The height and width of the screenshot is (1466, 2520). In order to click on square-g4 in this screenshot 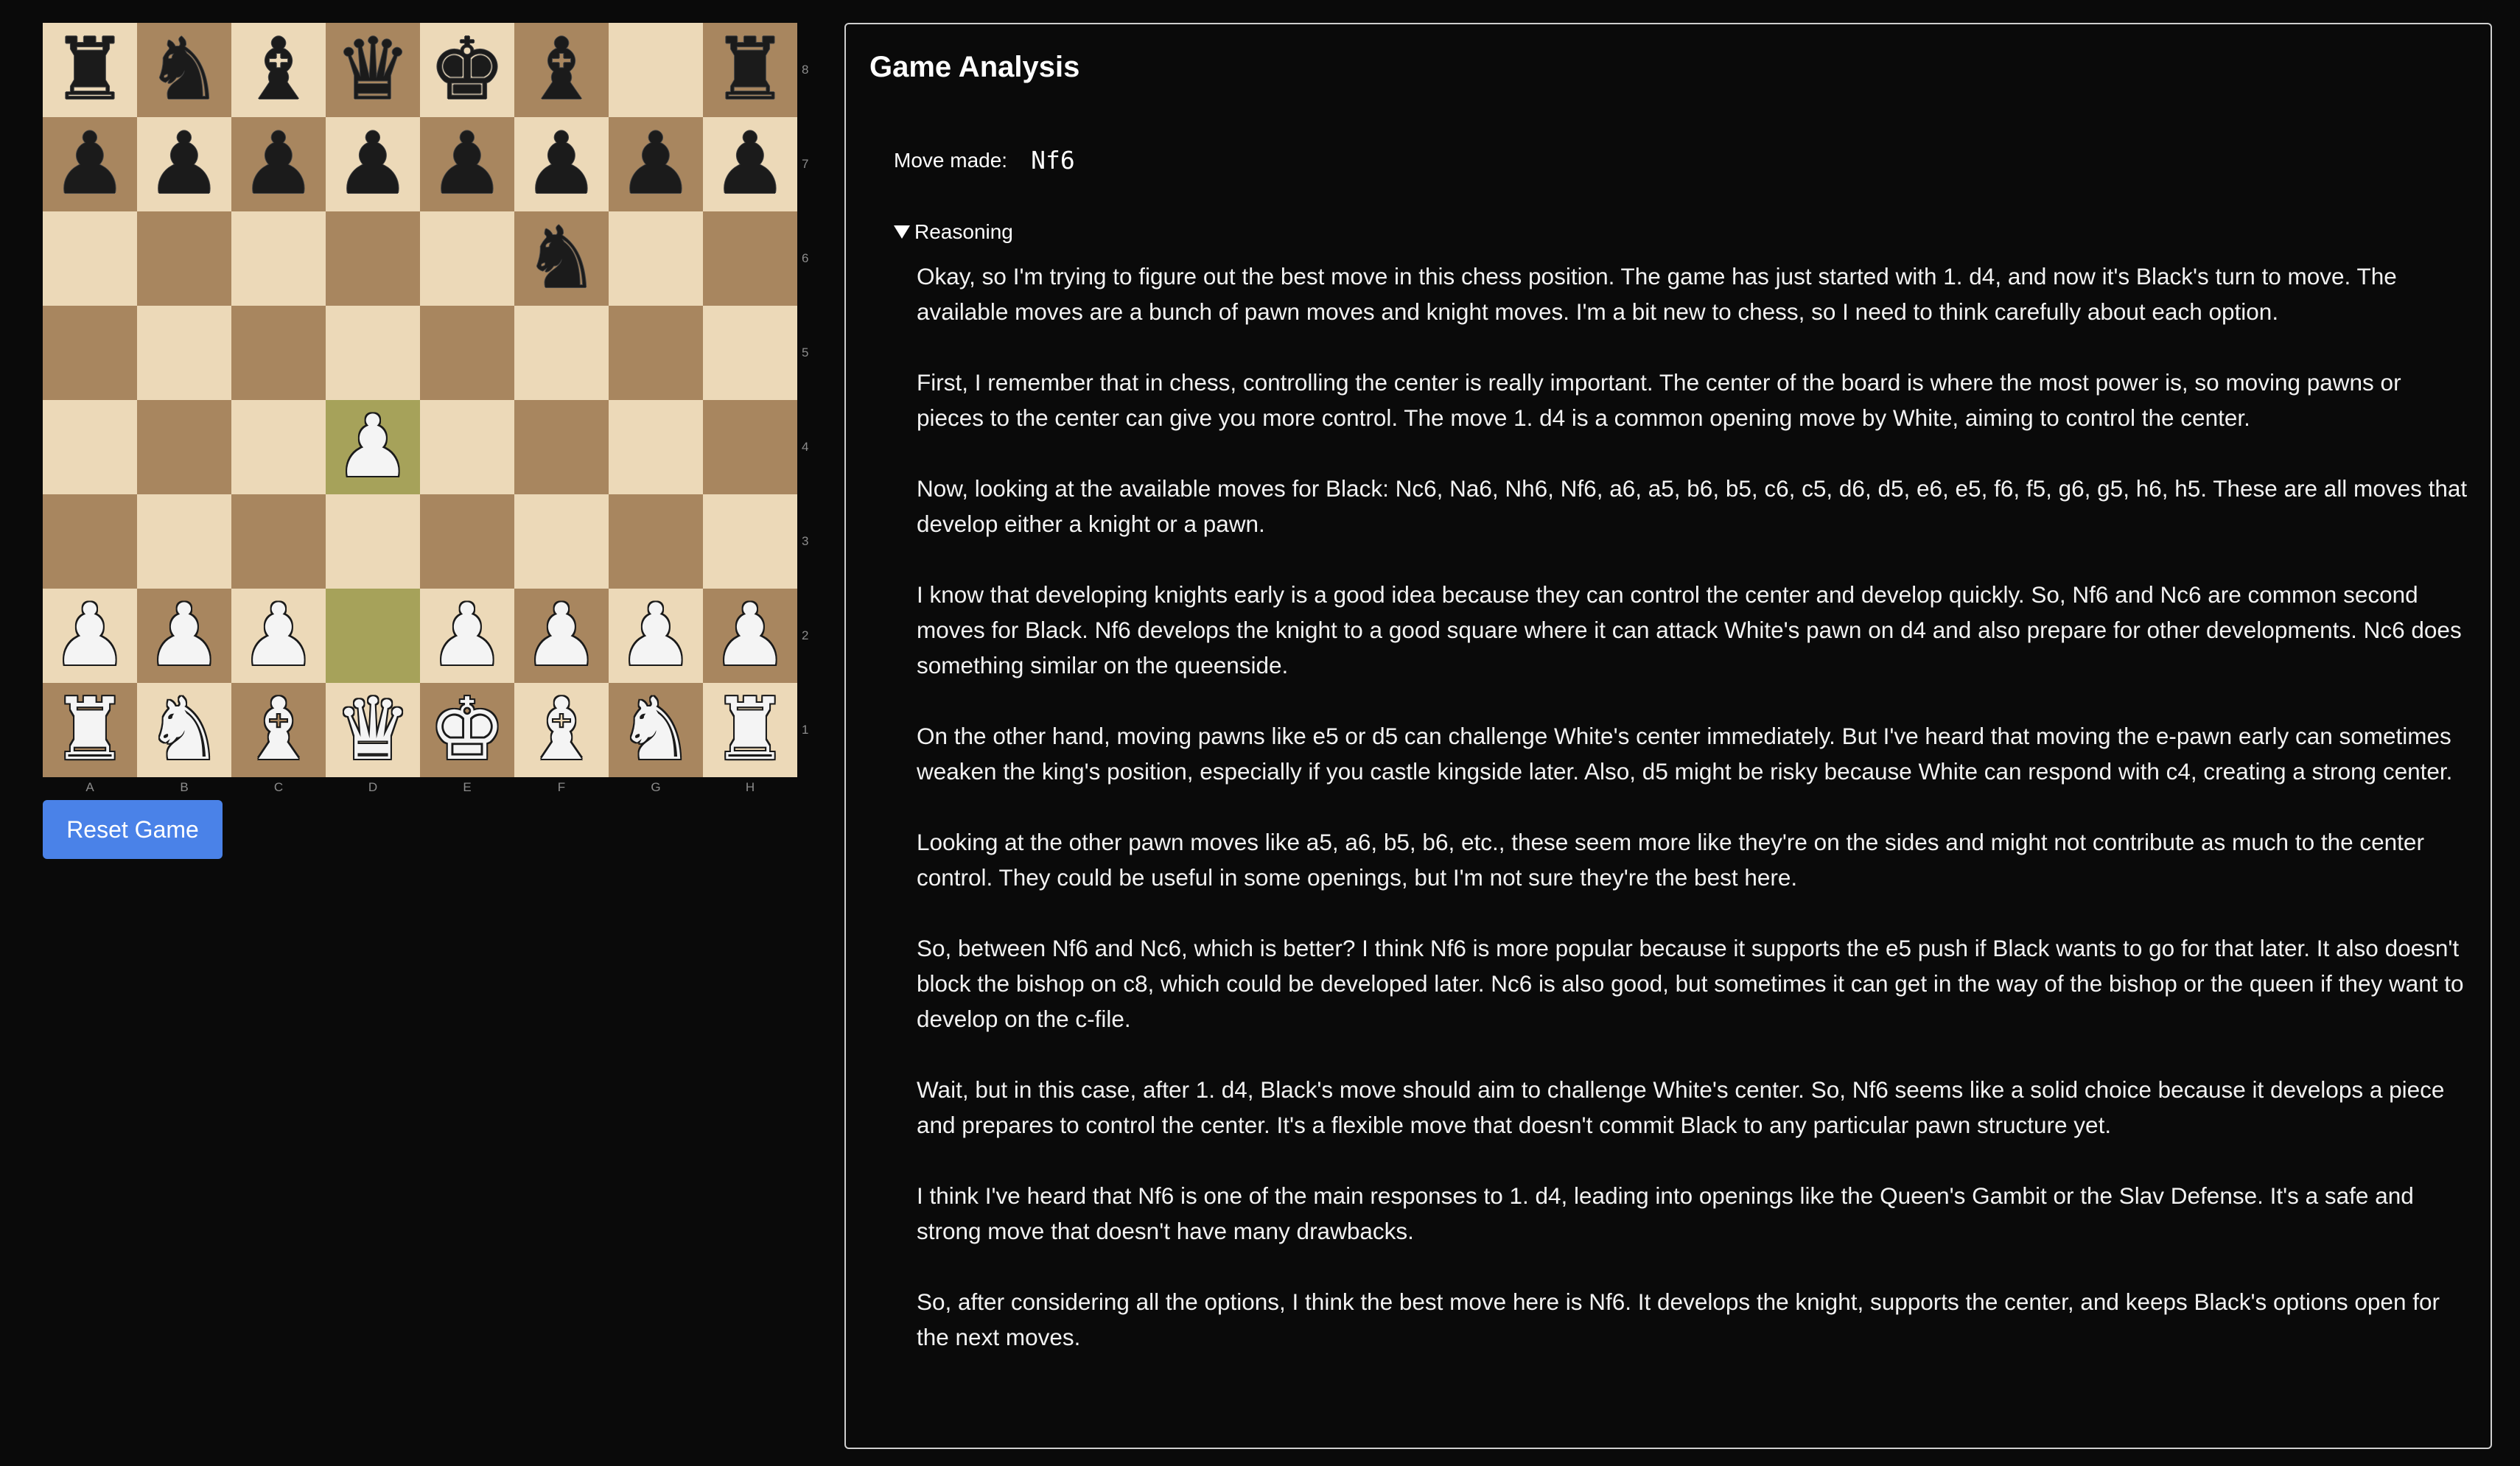, I will do `click(656, 447)`.